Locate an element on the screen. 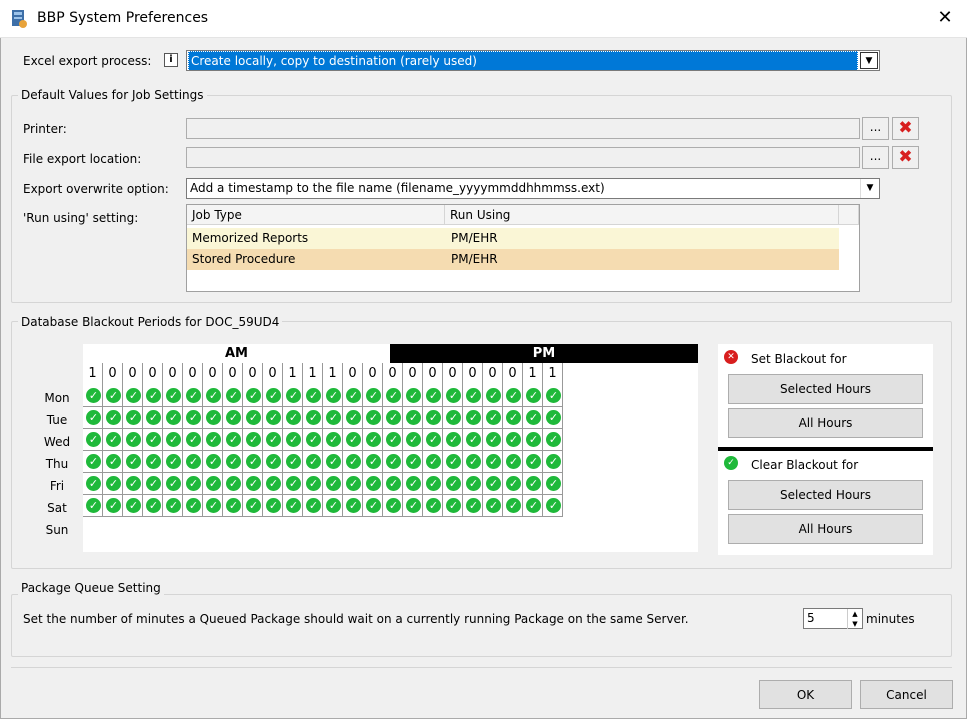  hour-header: 1 is located at coordinates (93, 374).